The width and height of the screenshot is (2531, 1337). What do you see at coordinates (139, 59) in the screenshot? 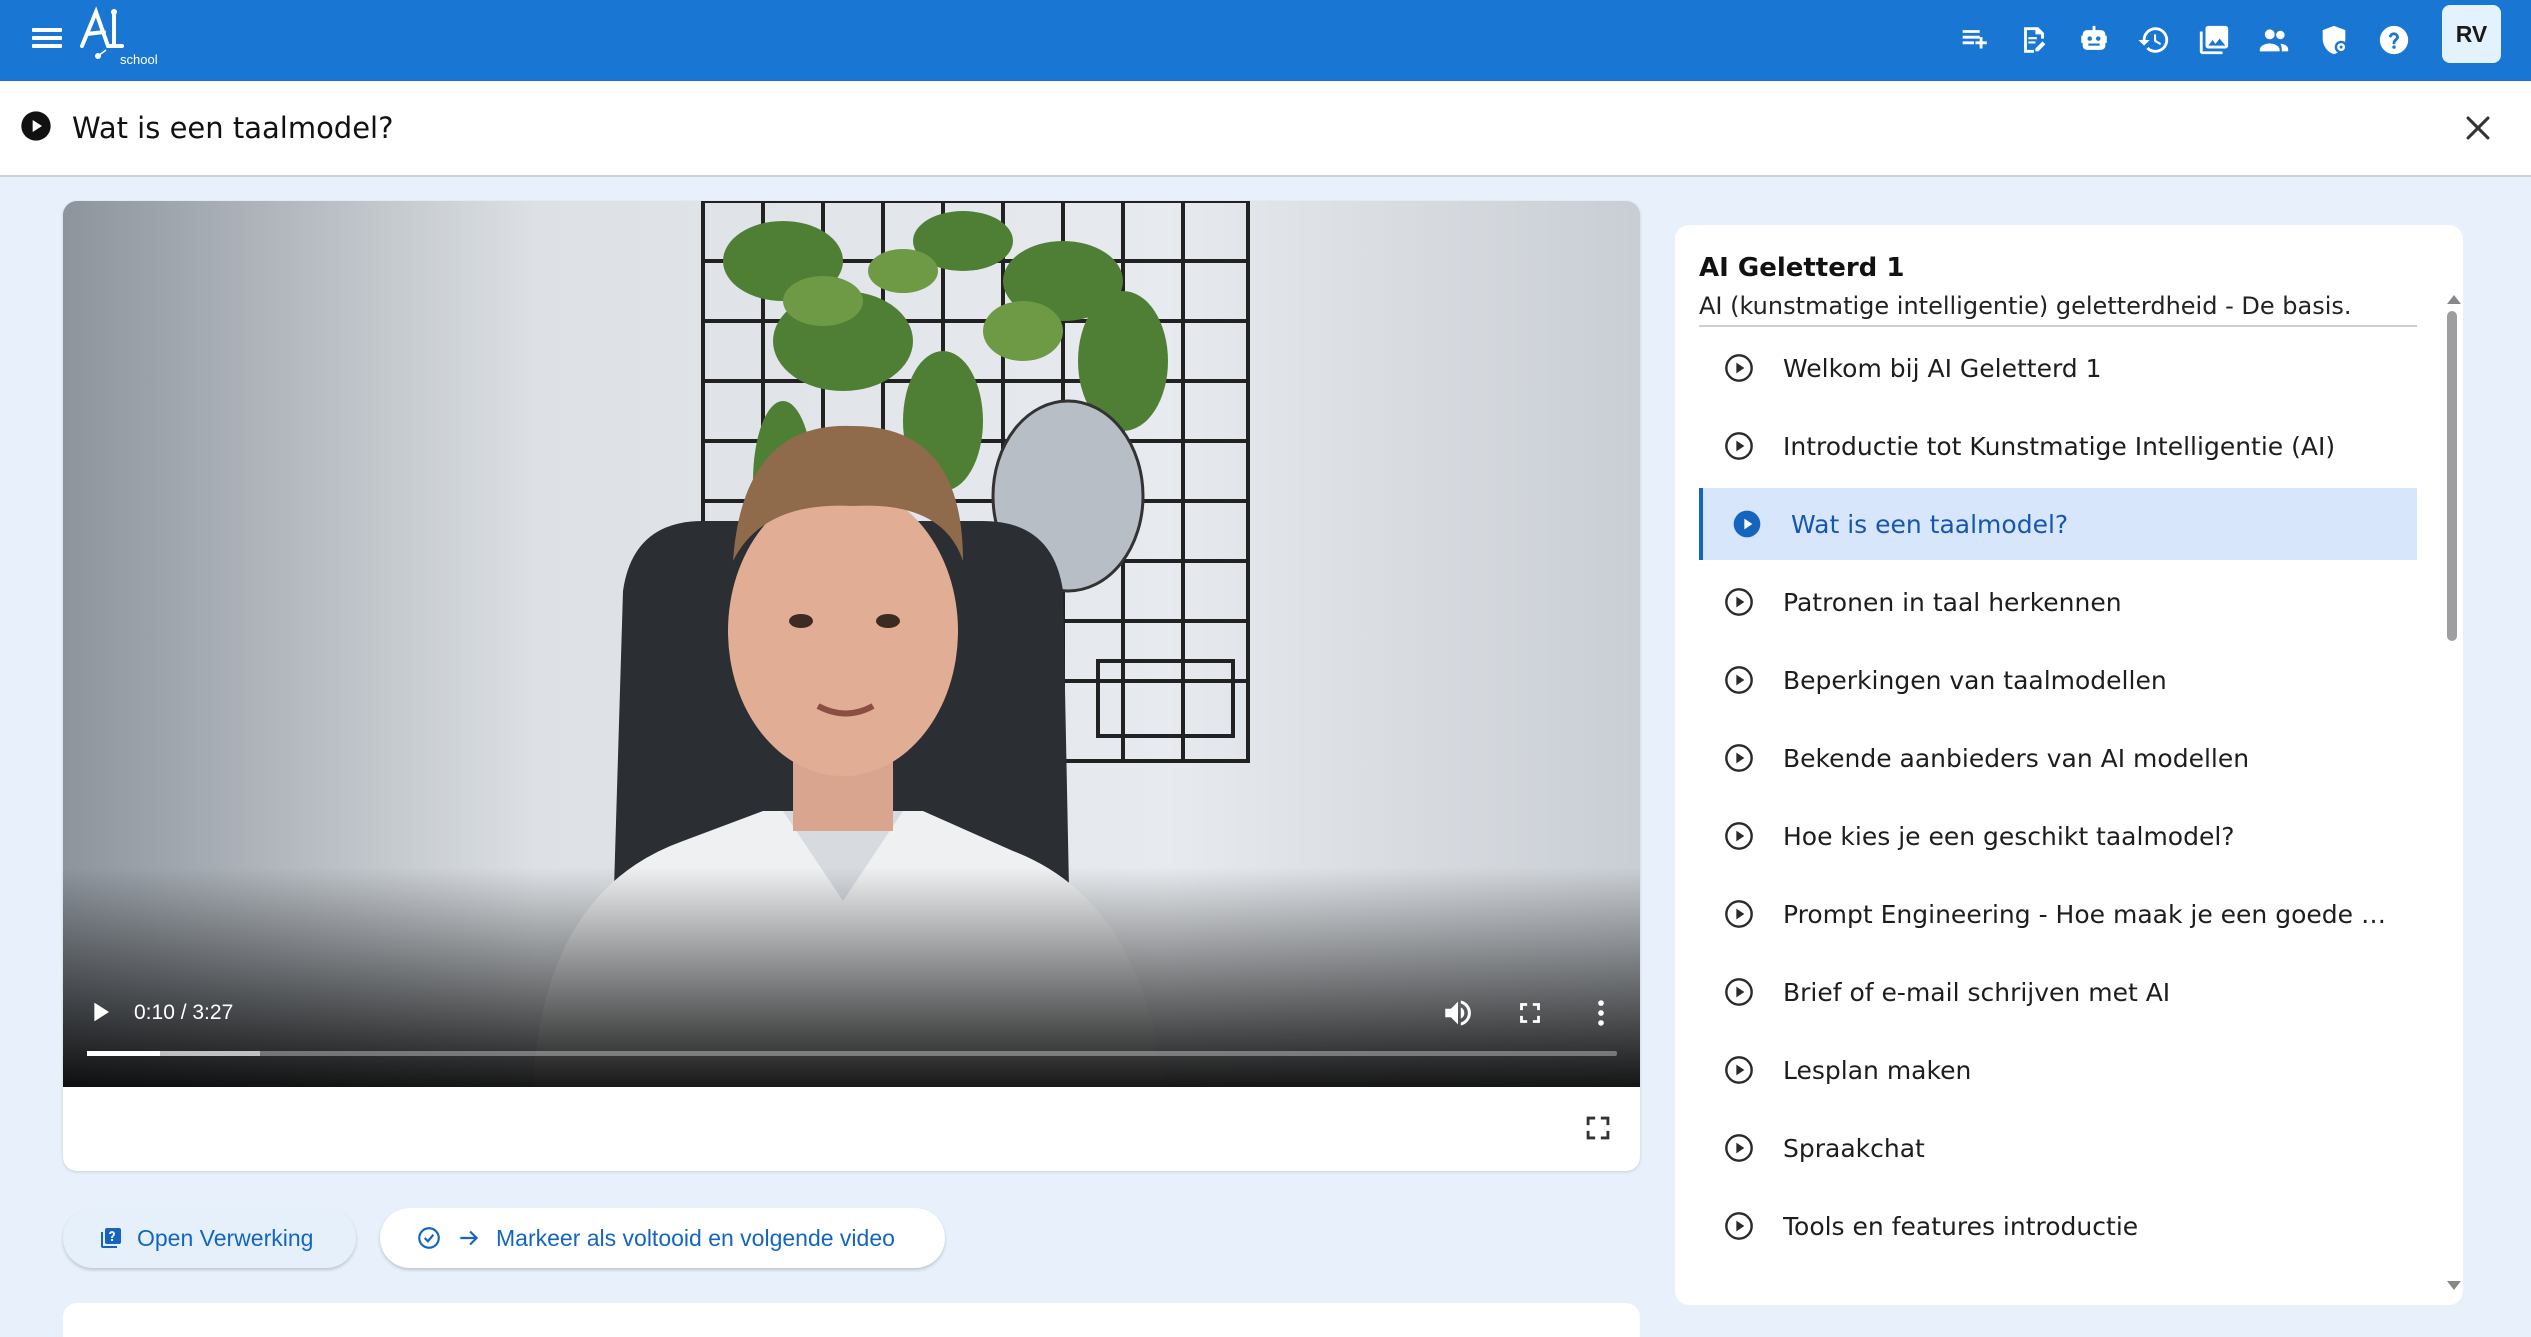
I see `svg-text: school` at bounding box center [139, 59].